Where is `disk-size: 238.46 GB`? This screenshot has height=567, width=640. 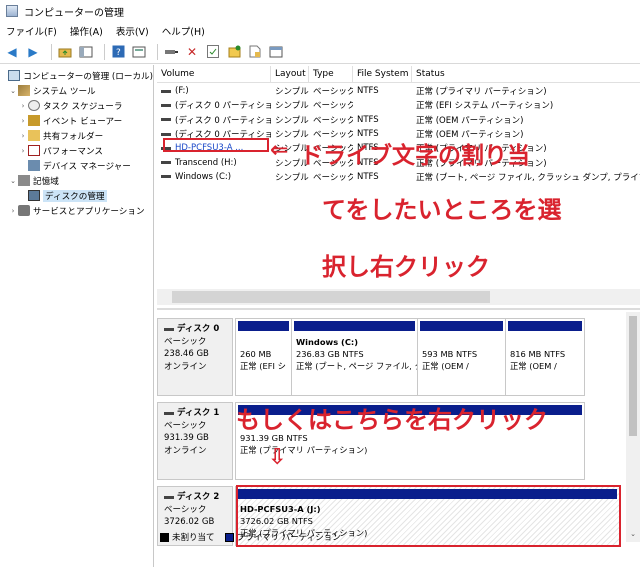
disk-size: 238.46 GB is located at coordinates (186, 354).